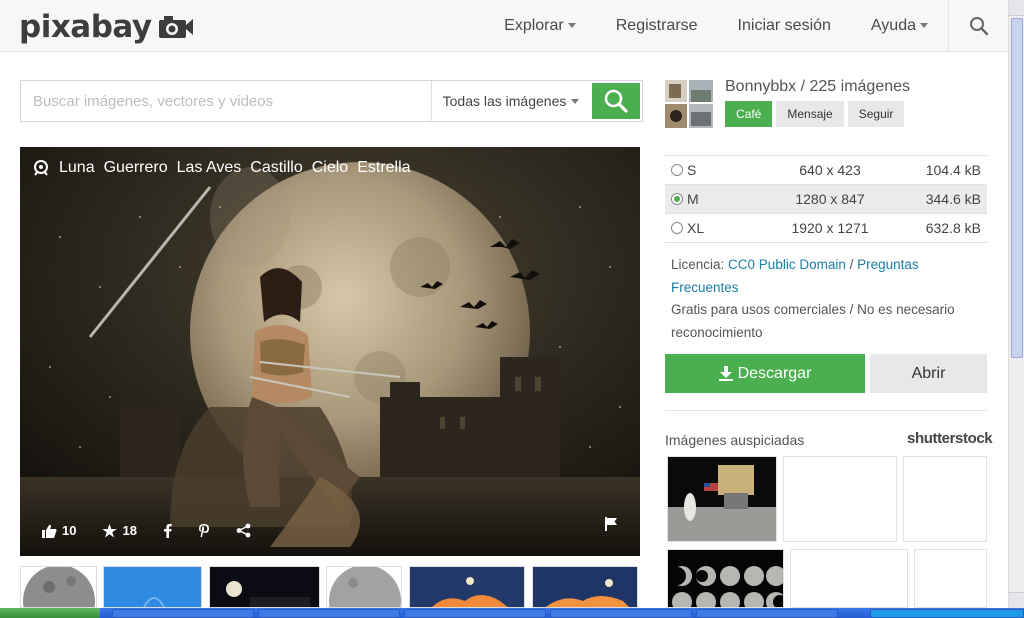 The image size is (1024, 618). What do you see at coordinates (276, 168) in the screenshot?
I see `tag-castillo: Castillo` at bounding box center [276, 168].